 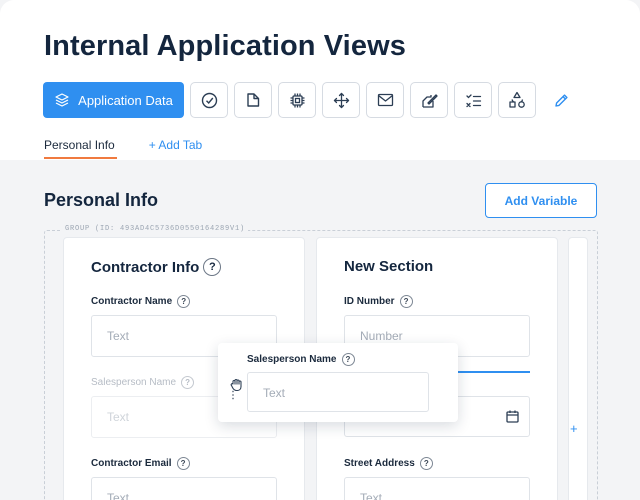 What do you see at coordinates (494, 372) in the screenshot?
I see `drop-indicator` at bounding box center [494, 372].